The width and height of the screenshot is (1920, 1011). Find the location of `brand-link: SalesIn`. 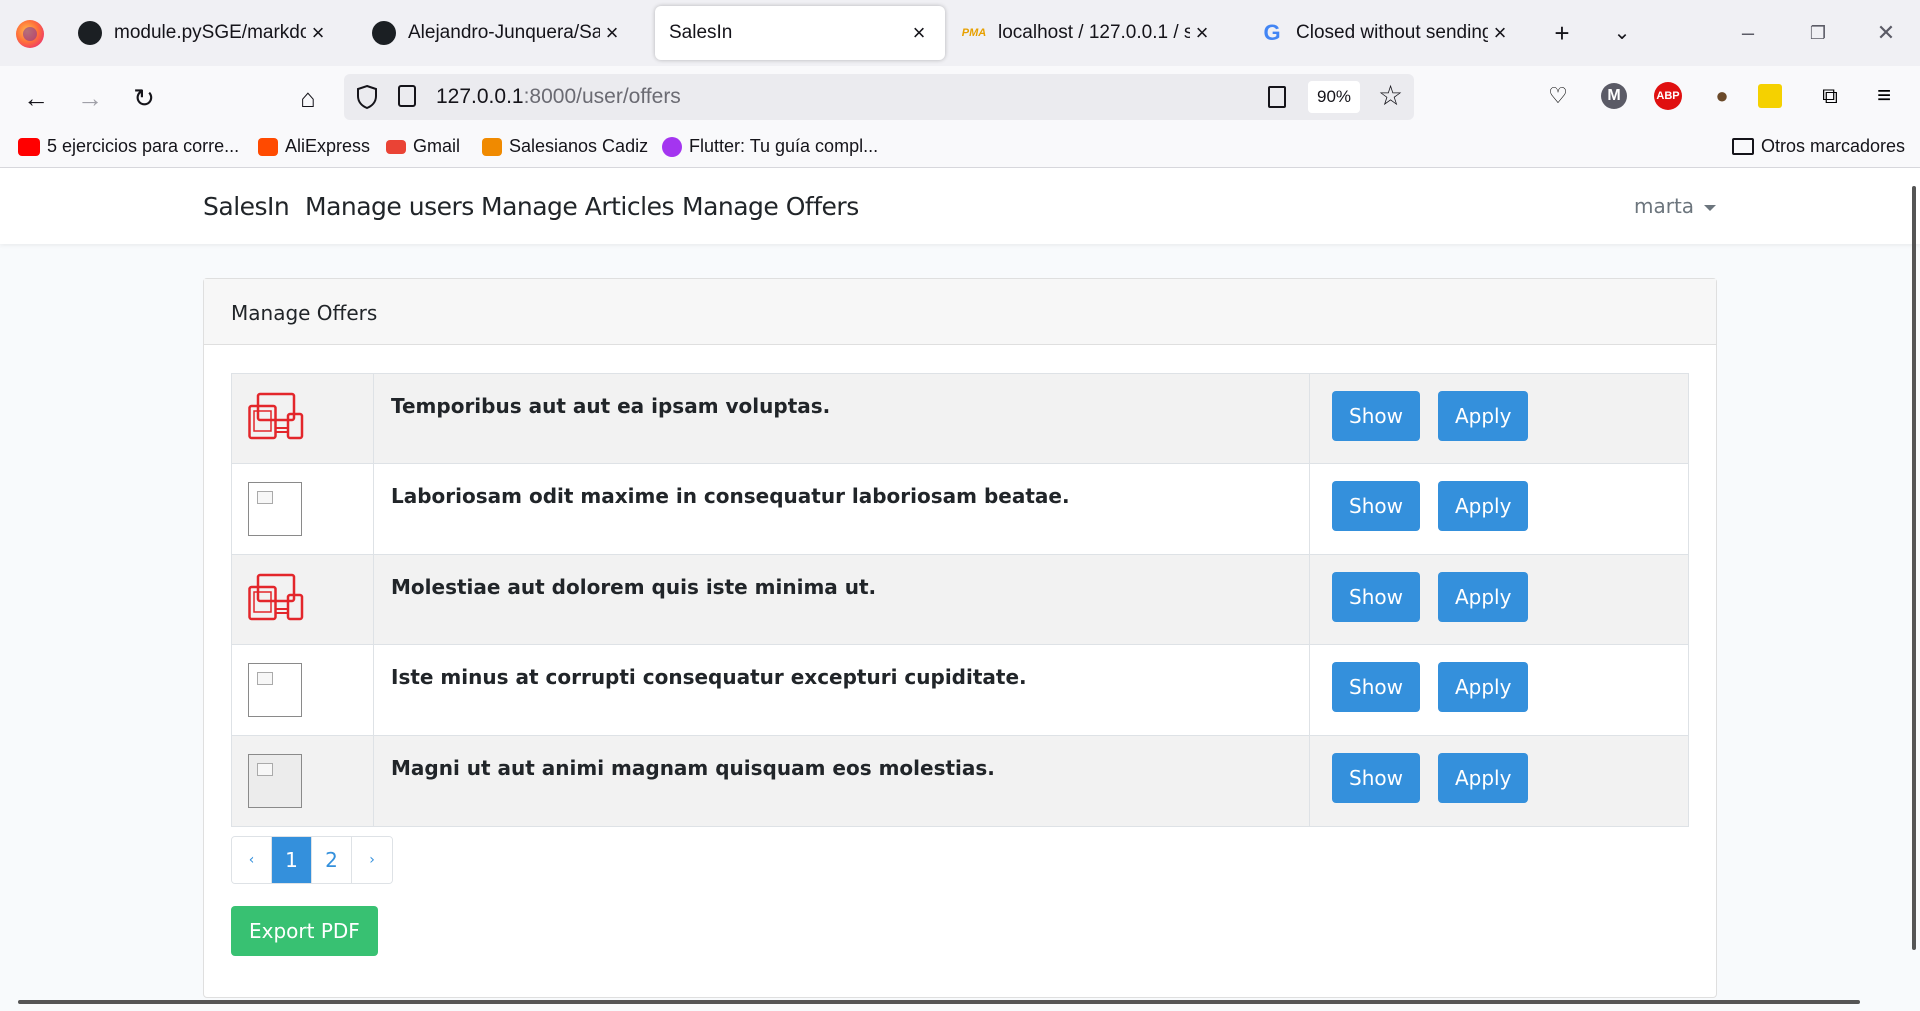

brand-link: SalesIn is located at coordinates (246, 206).